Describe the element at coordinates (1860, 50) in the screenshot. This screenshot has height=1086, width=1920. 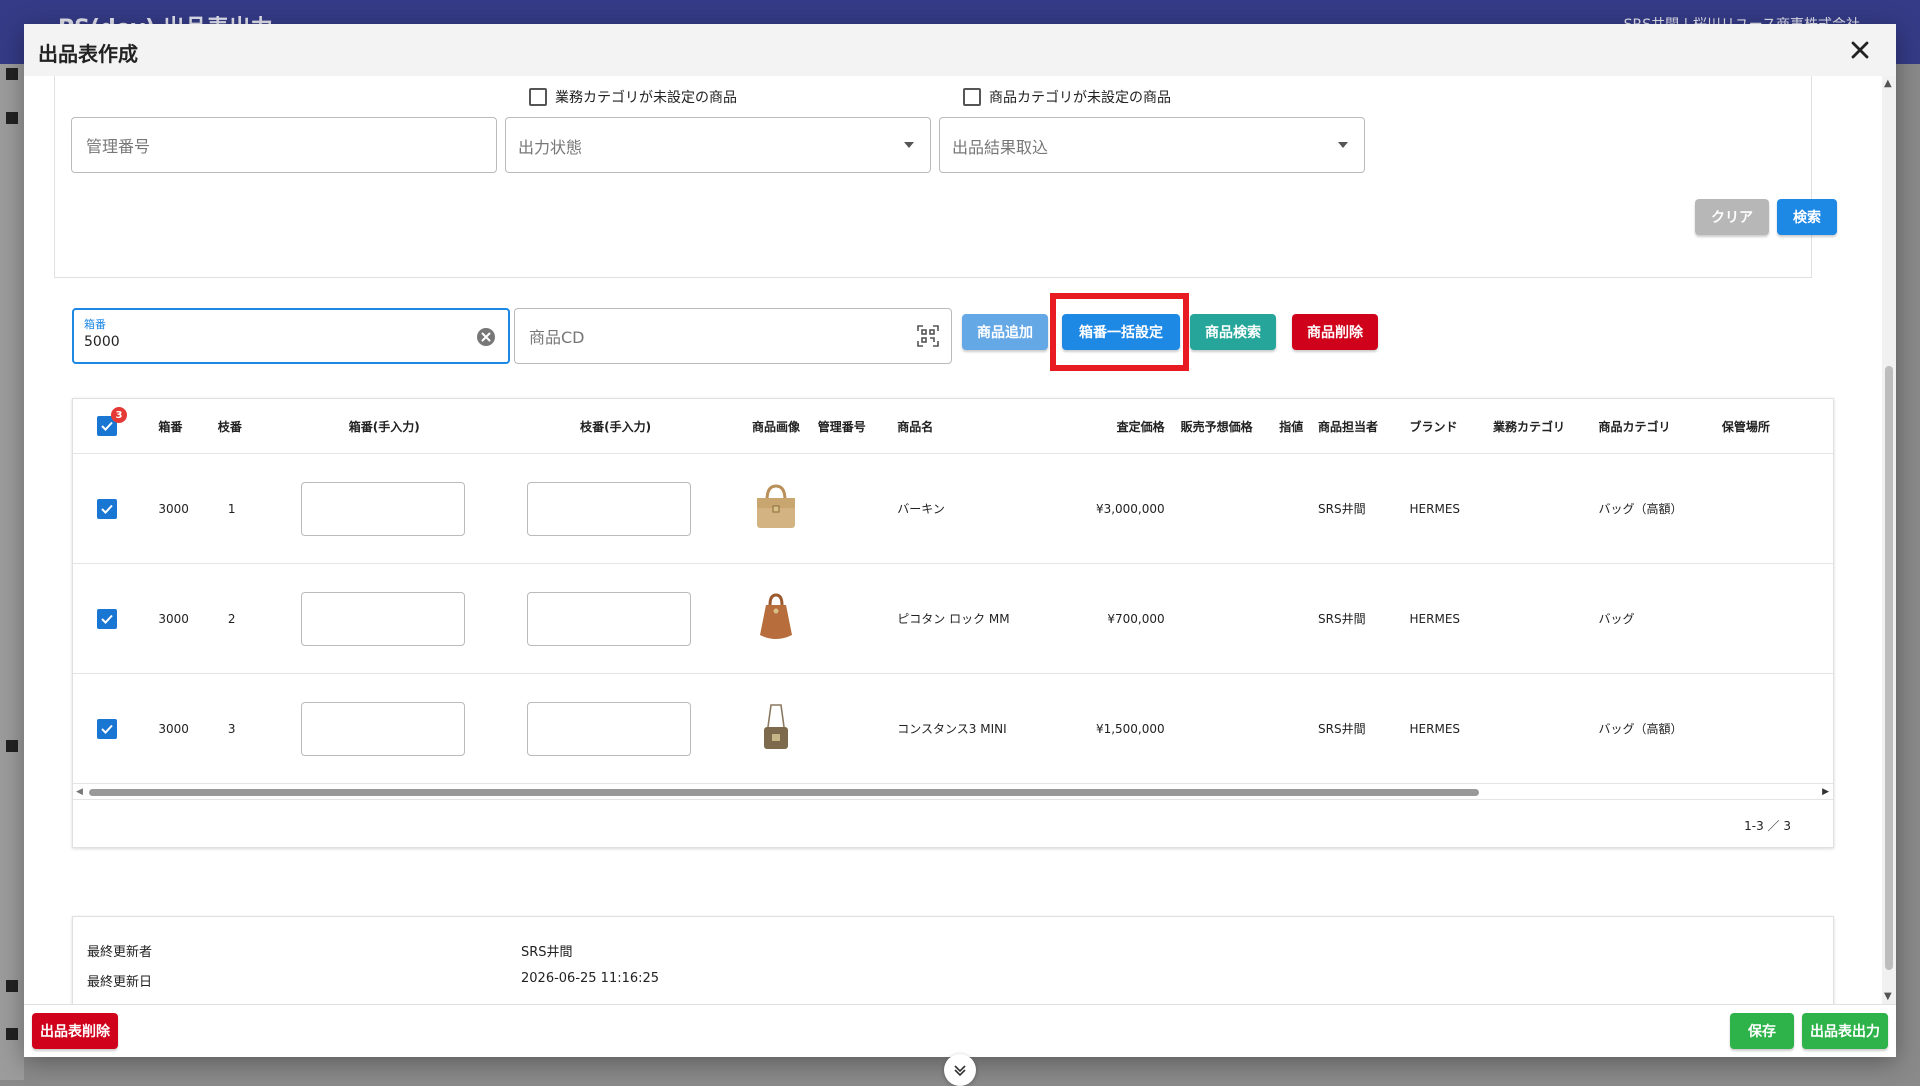
I see `close-icon` at that location.